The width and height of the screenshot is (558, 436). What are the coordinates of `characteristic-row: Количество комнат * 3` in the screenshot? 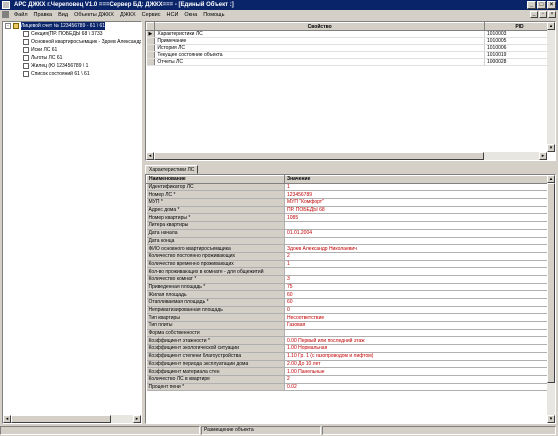 It's located at (347, 279).